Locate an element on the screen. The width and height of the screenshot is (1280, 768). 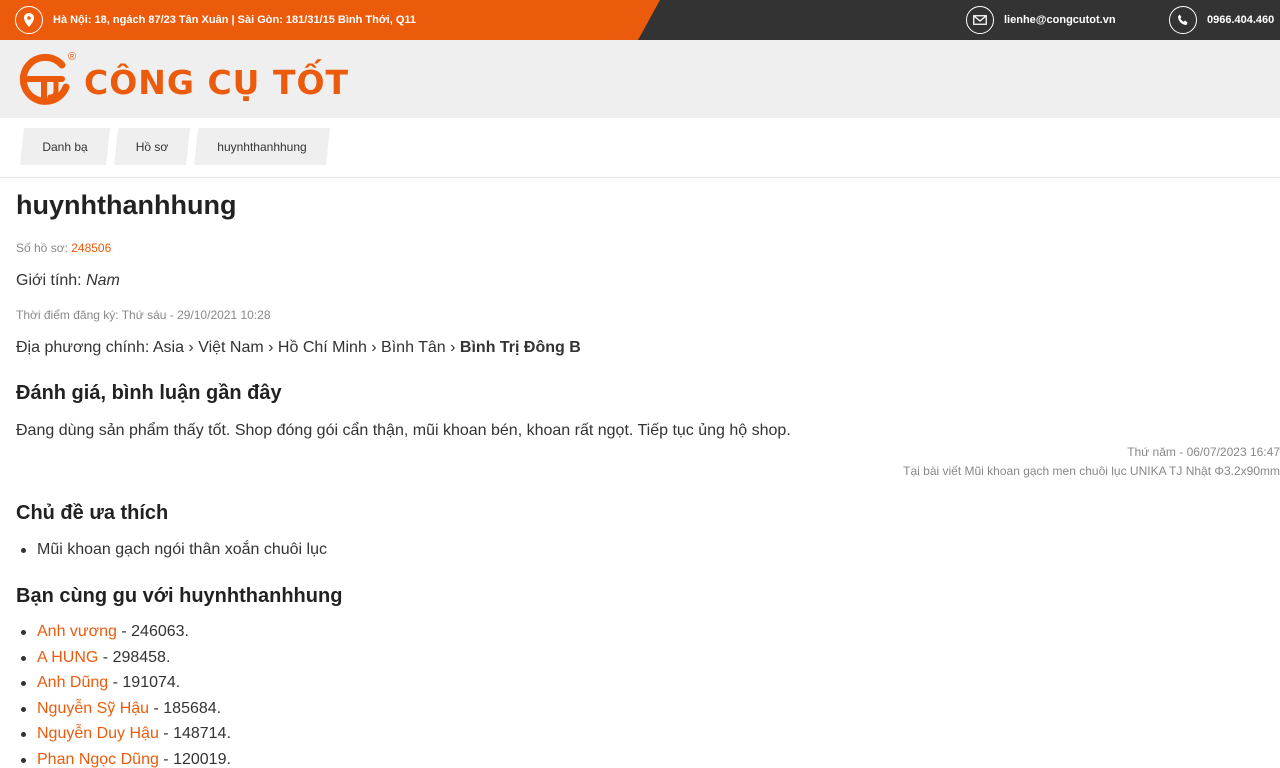
friend-id: - 185684. is located at coordinates (185, 708).